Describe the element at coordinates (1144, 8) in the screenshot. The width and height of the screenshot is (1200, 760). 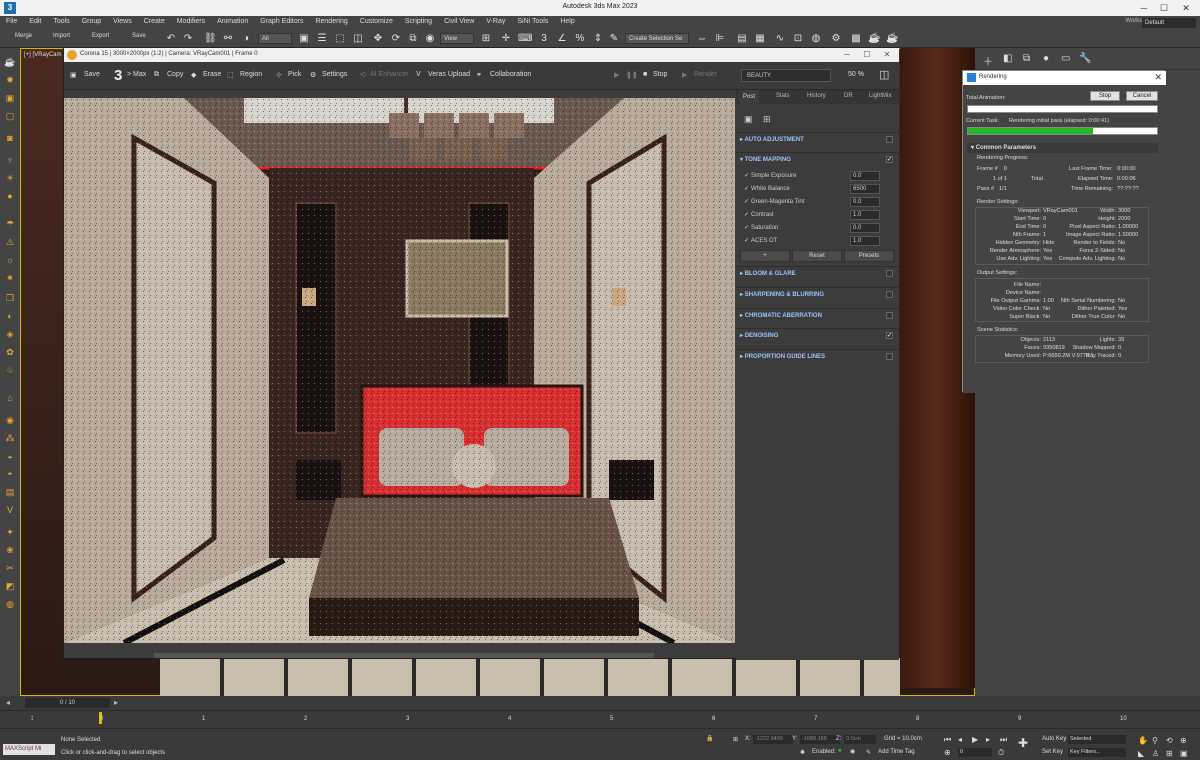
I see `minimize-icon: ─` at that location.